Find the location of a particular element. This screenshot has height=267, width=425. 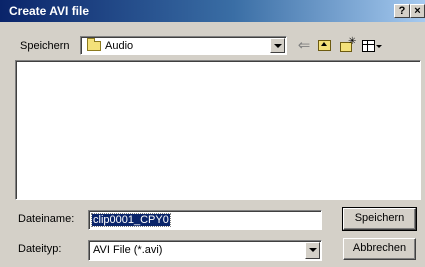

filetype-select: AVI File (*.avi) is located at coordinates (205, 250).